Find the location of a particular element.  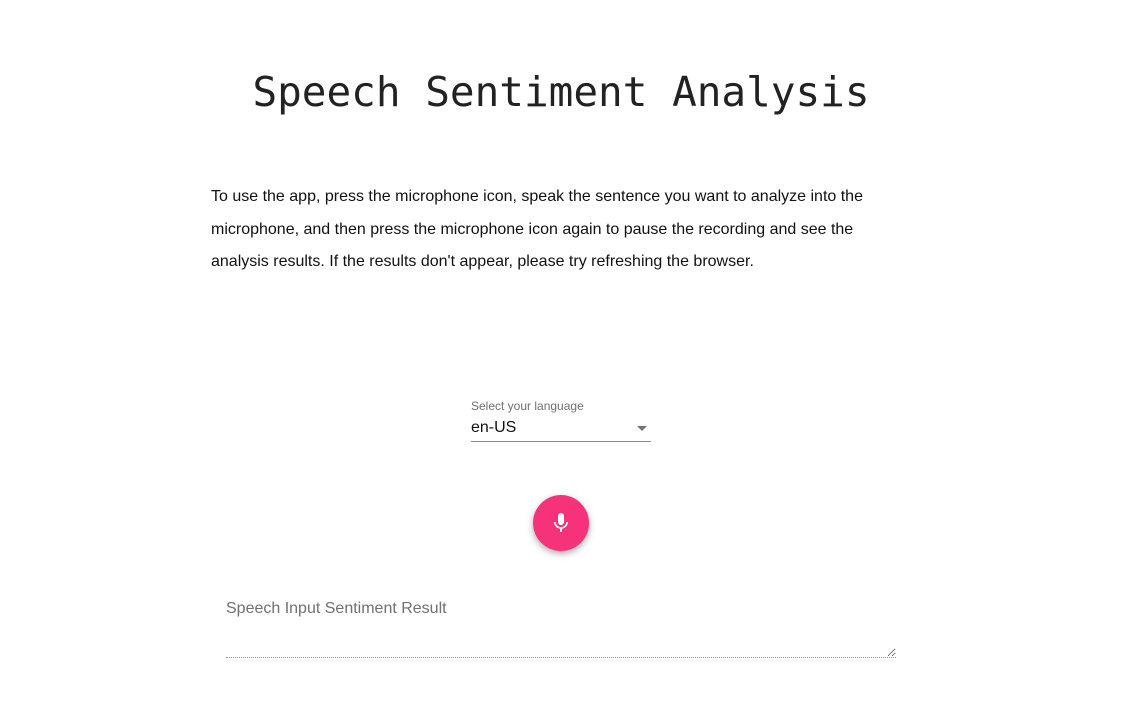

language-select-label: Select your language is located at coordinates (527, 406).